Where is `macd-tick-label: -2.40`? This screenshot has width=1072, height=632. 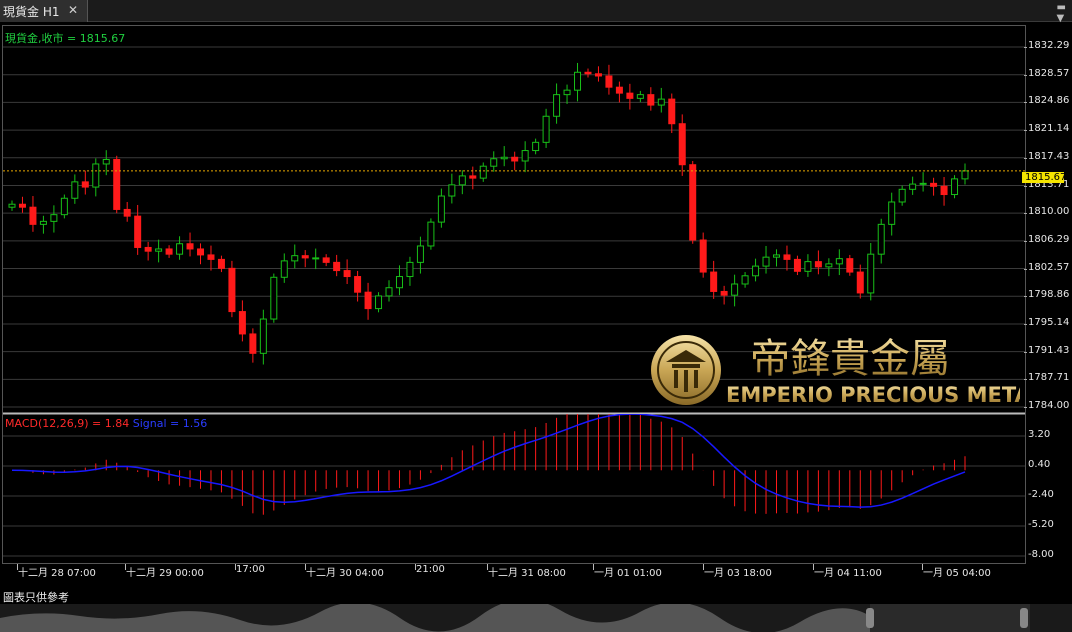
macd-tick-label: -2.40 is located at coordinates (1041, 494).